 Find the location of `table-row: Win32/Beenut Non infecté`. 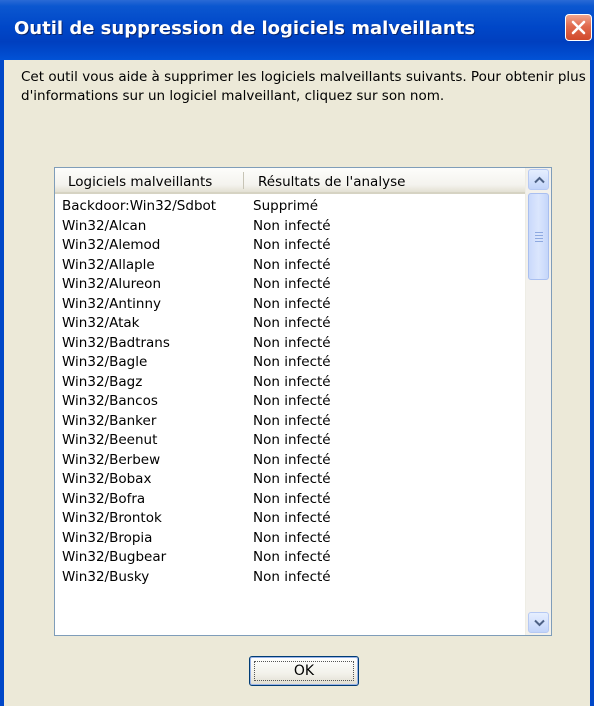

table-row: Win32/Beenut Non infecté is located at coordinates (290, 440).